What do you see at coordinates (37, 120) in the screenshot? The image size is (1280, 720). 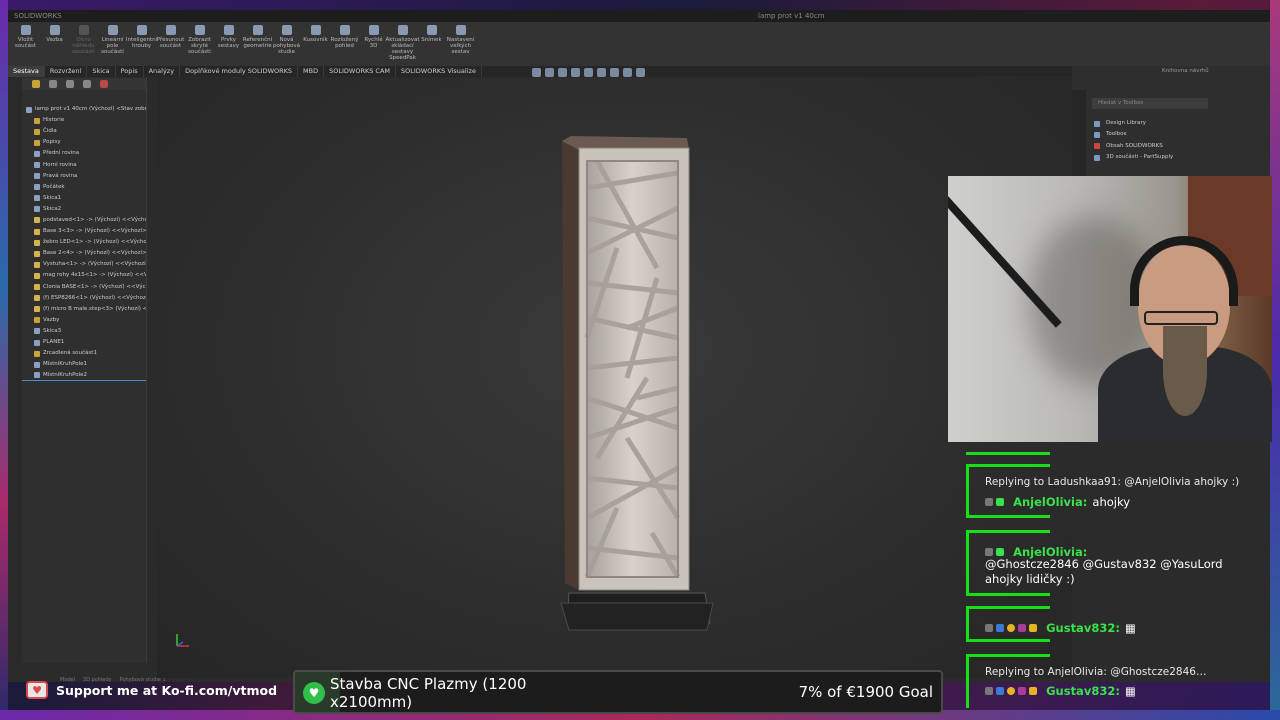 I see `folder-icon` at bounding box center [37, 120].